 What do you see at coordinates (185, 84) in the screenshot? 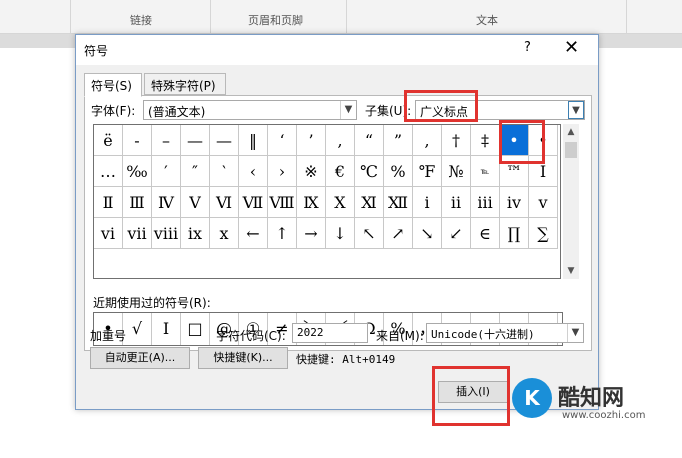
I see `tab-special-characters: 特殊字符(P)` at bounding box center [185, 84].